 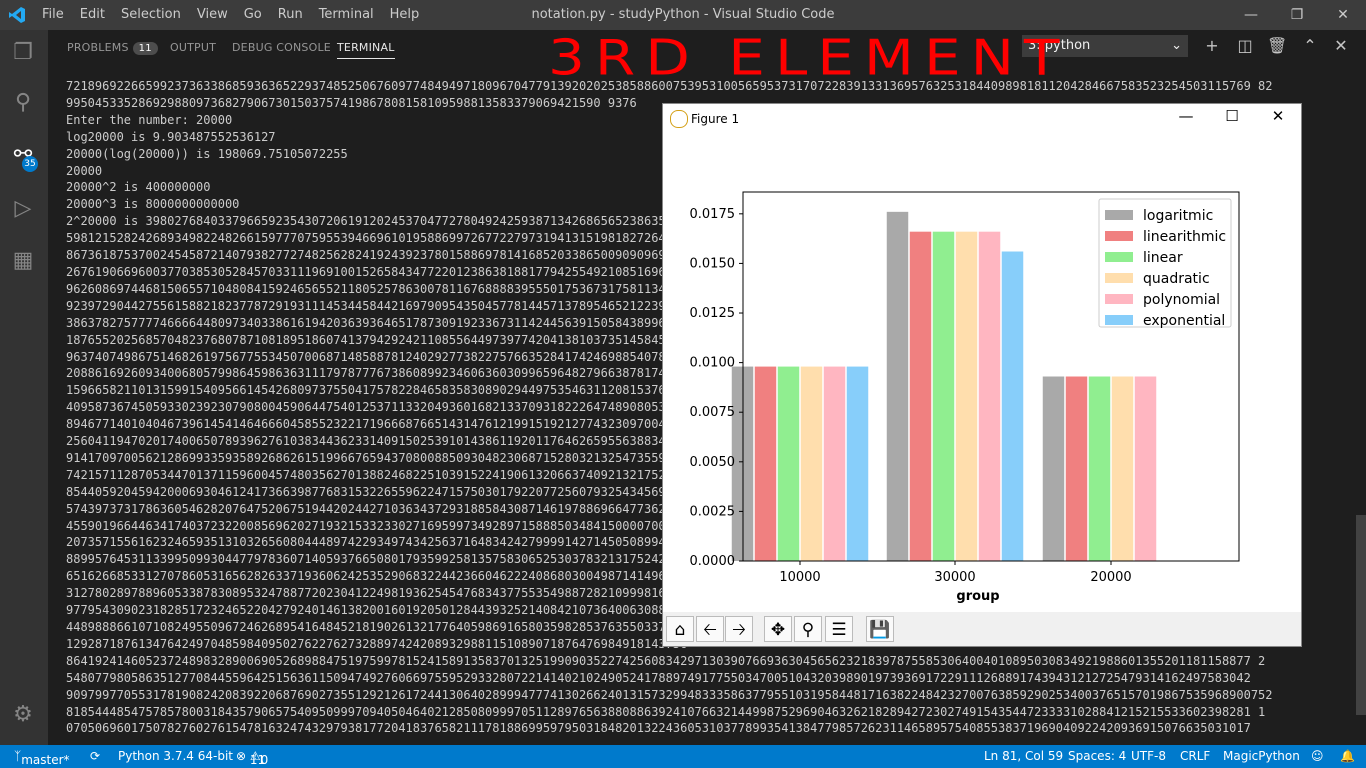 What do you see at coordinates (23, 53) in the screenshot?
I see `explorer-icon: ❐` at bounding box center [23, 53].